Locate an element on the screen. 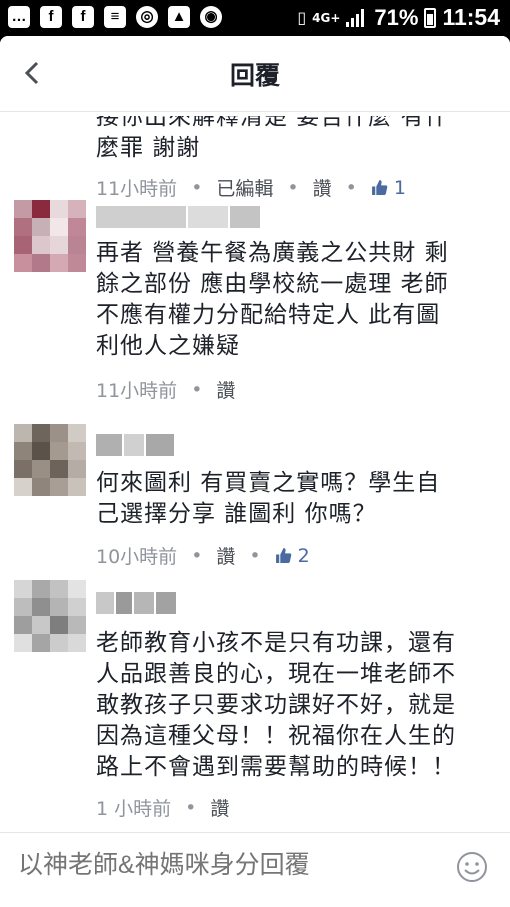 The height and width of the screenshot is (907, 510). comment-text-line: 己選擇分享 誰圖利 你嗎？ is located at coordinates (236, 514).